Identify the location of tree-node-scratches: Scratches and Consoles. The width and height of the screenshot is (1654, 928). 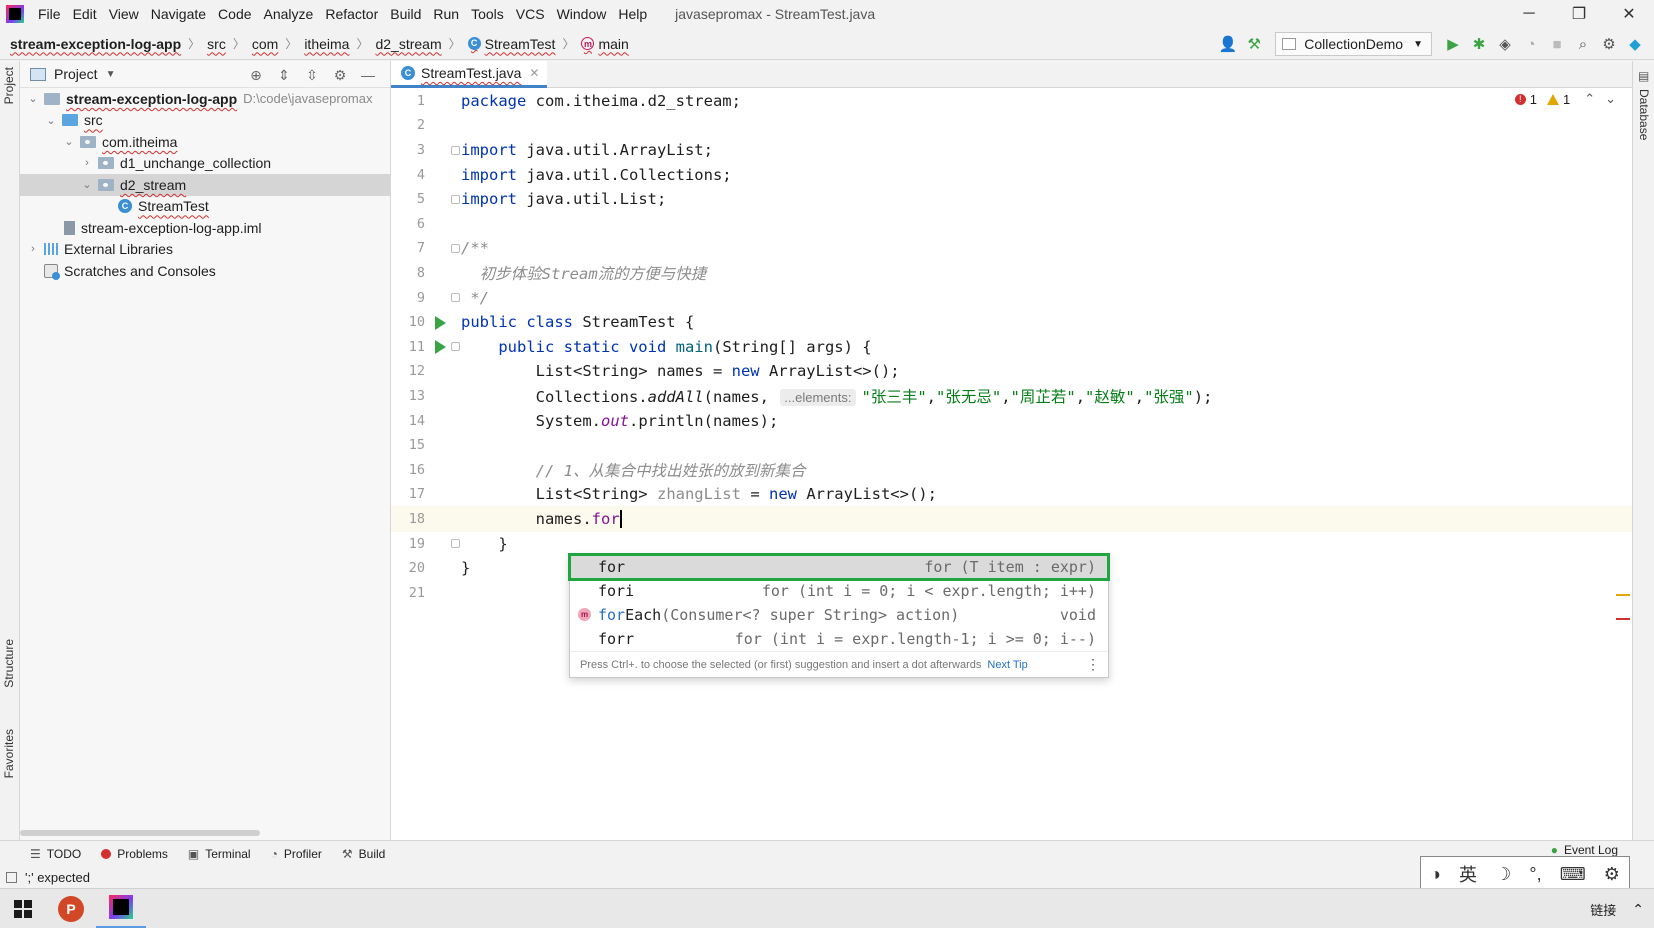
(205, 271).